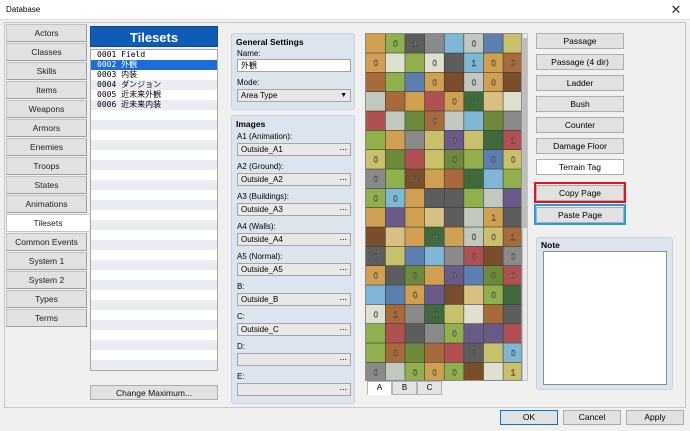 The image size is (690, 431). Describe the element at coordinates (154, 65) in the screenshot. I see `tileset-list-item: 0002 外観` at that location.